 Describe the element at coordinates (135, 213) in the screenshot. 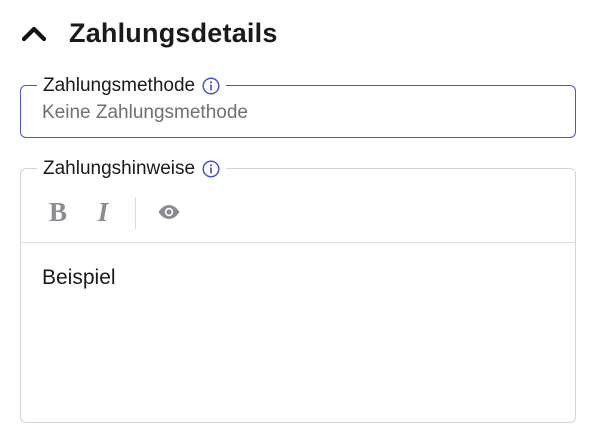

I see `toolbar-divider` at that location.